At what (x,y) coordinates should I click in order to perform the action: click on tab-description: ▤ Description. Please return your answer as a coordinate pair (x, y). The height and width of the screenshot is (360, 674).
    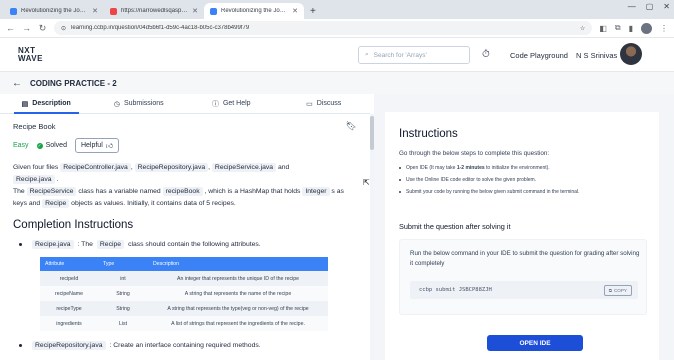
    Looking at the image, I should click on (46, 104).